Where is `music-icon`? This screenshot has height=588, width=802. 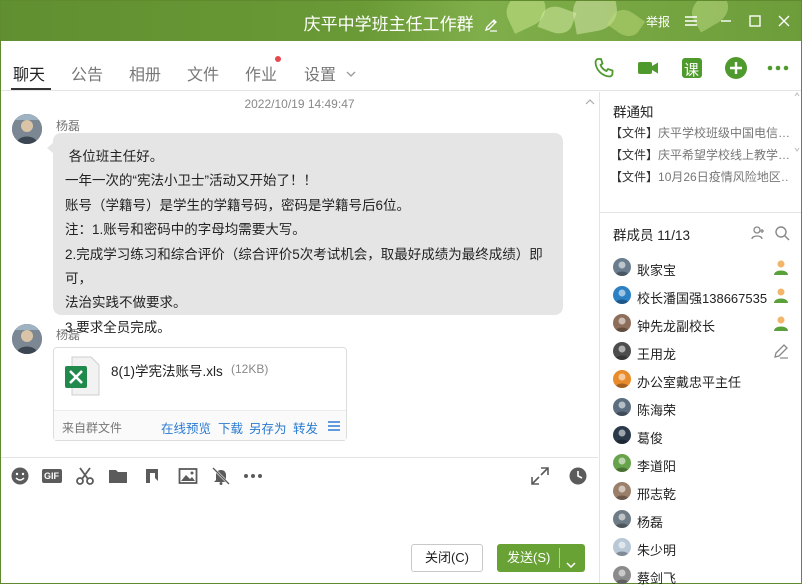 music-icon is located at coordinates (152, 476).